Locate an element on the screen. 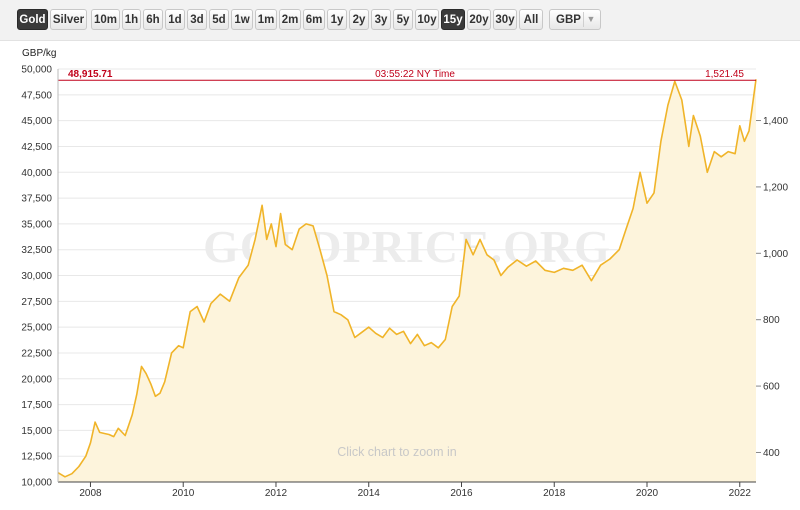 The image size is (800, 510). y-tick-label: 32,500 is located at coordinates (36, 250).